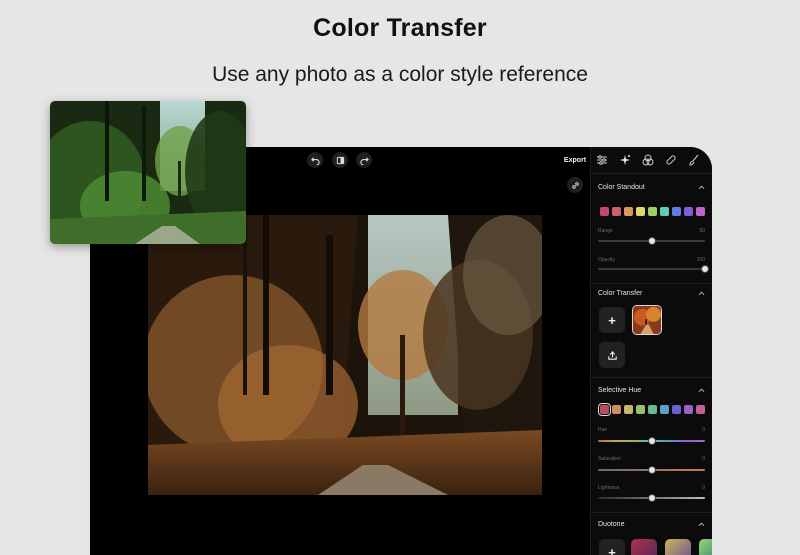  What do you see at coordinates (611, 524) in the screenshot?
I see `section-title-duotone: Duotone` at bounding box center [611, 524].